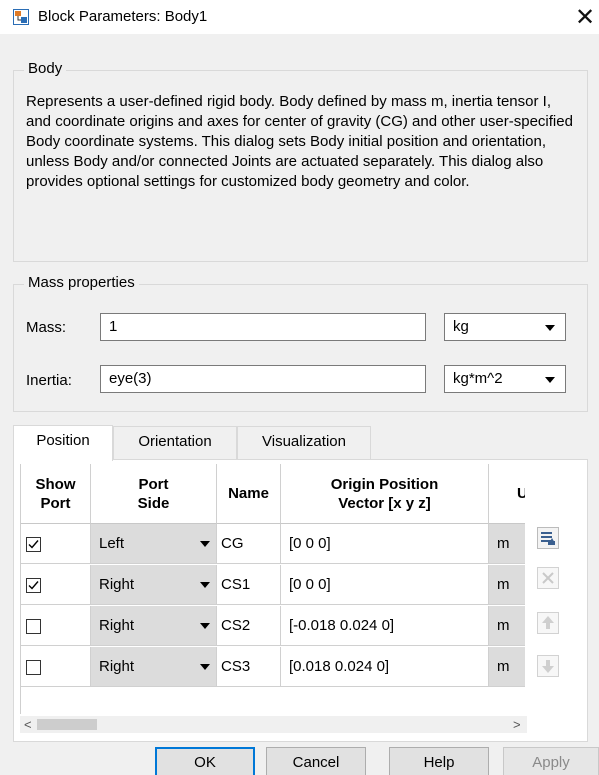 This screenshot has width=599, height=775. I want to click on frame-name-cell: CG, so click(249, 544).